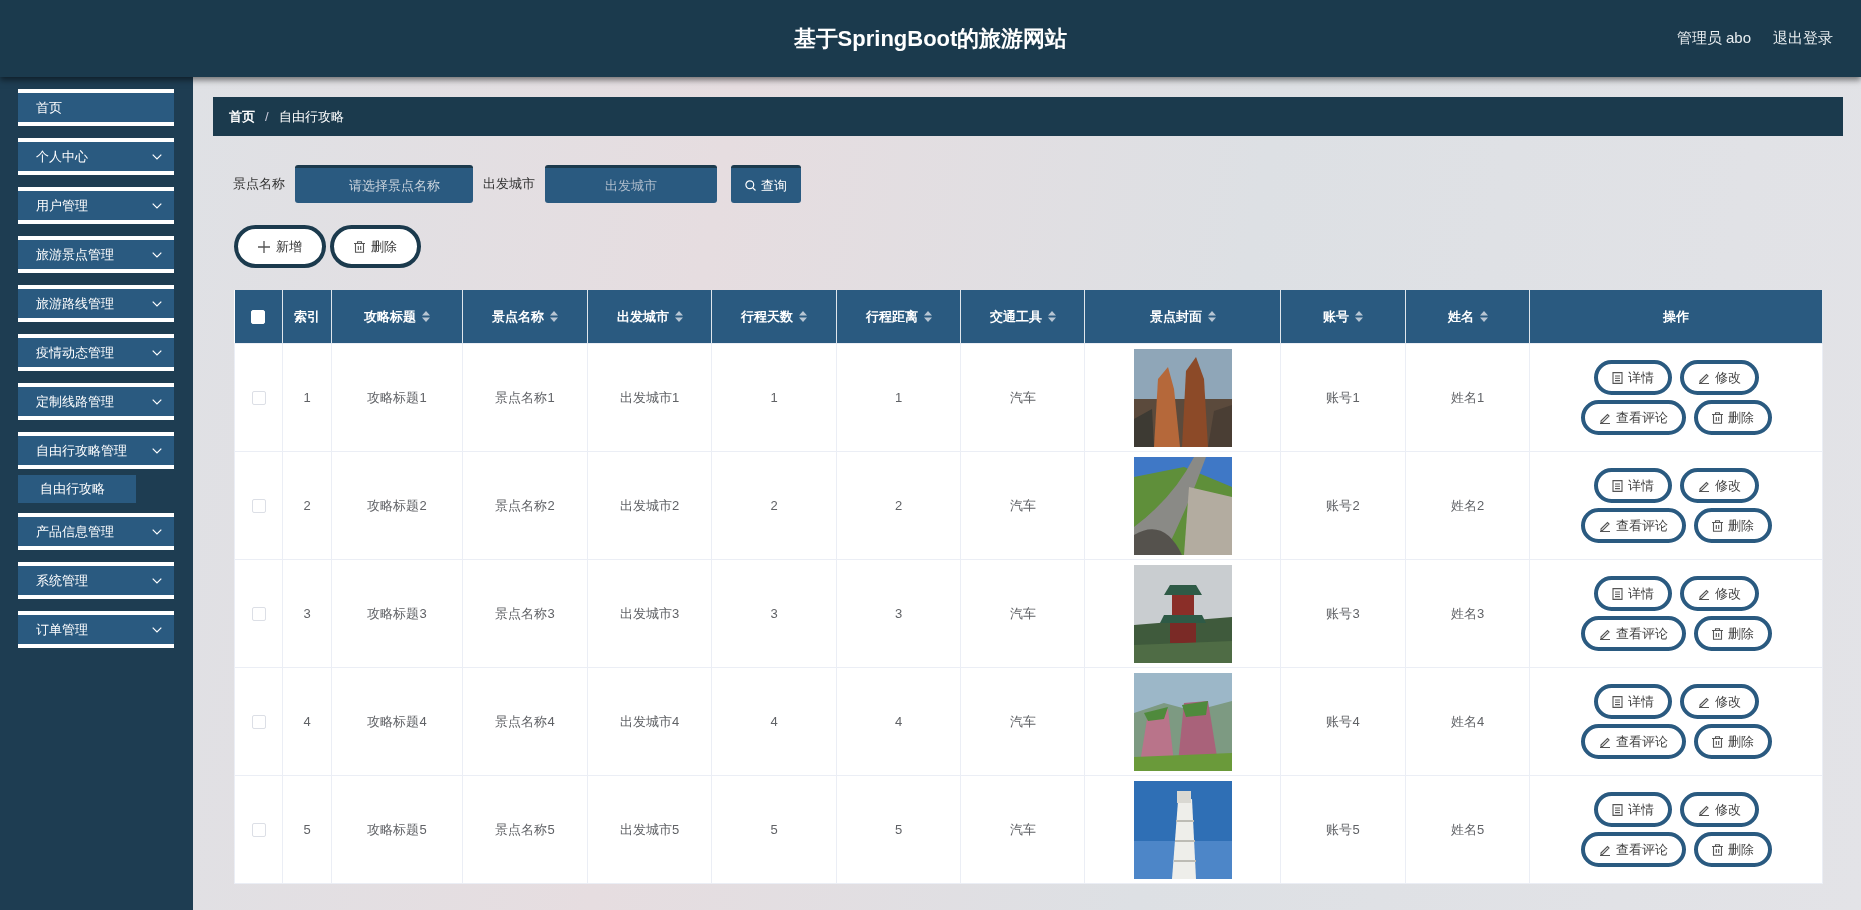  What do you see at coordinates (96, 450) in the screenshot?
I see `menu-item: 自由行攻略管理` at bounding box center [96, 450].